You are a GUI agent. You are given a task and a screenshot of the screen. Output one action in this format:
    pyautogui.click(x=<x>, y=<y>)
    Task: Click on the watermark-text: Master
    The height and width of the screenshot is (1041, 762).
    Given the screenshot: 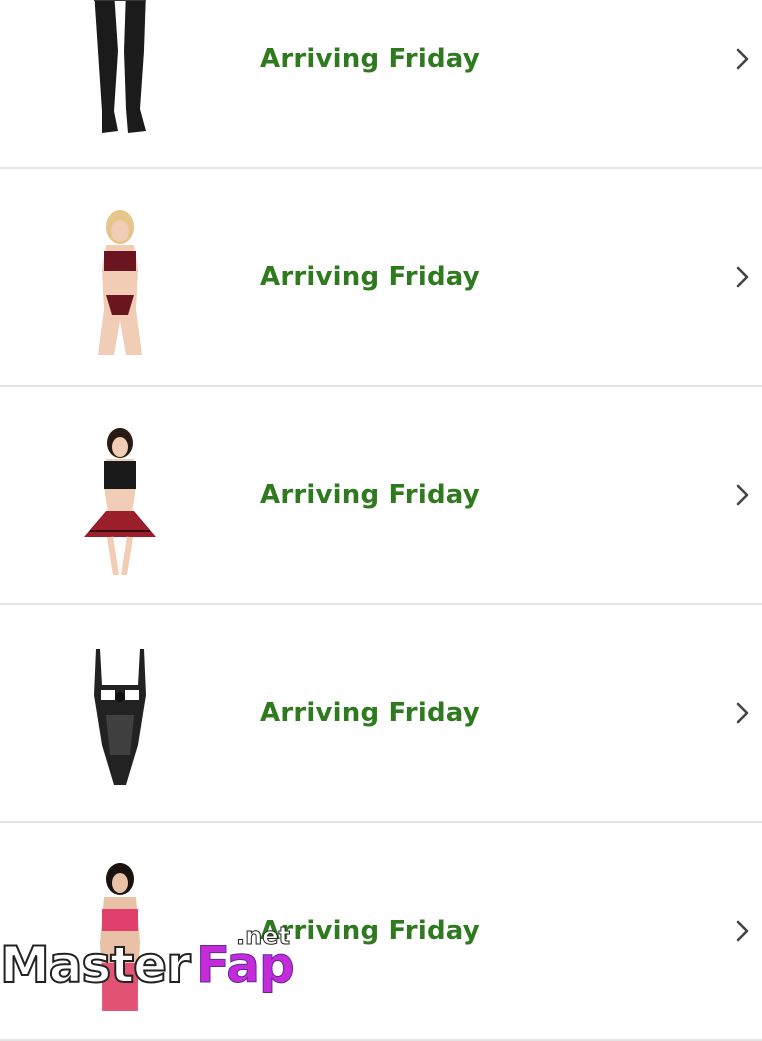 What is the action you would take?
    pyautogui.click(x=96, y=965)
    